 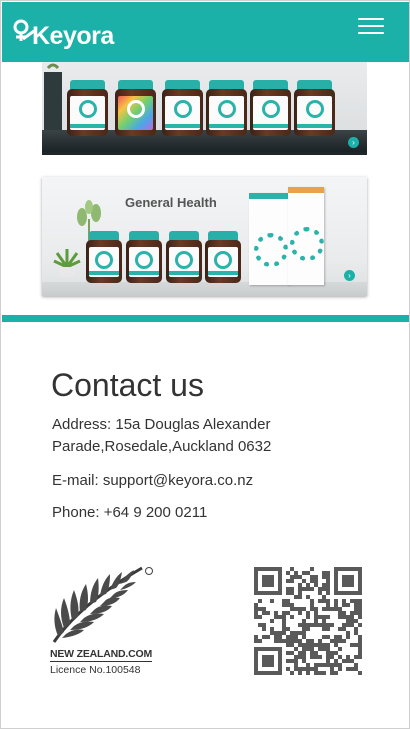 I want to click on plant-decoration, so click(x=53, y=97).